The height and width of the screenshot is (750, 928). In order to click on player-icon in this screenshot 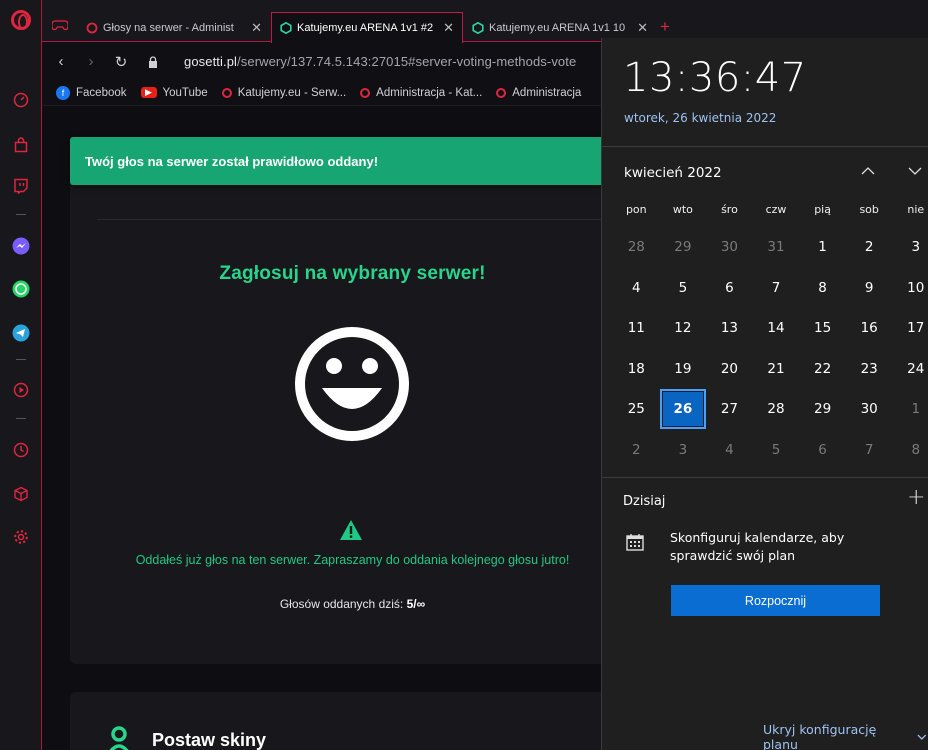, I will do `click(21, 390)`.